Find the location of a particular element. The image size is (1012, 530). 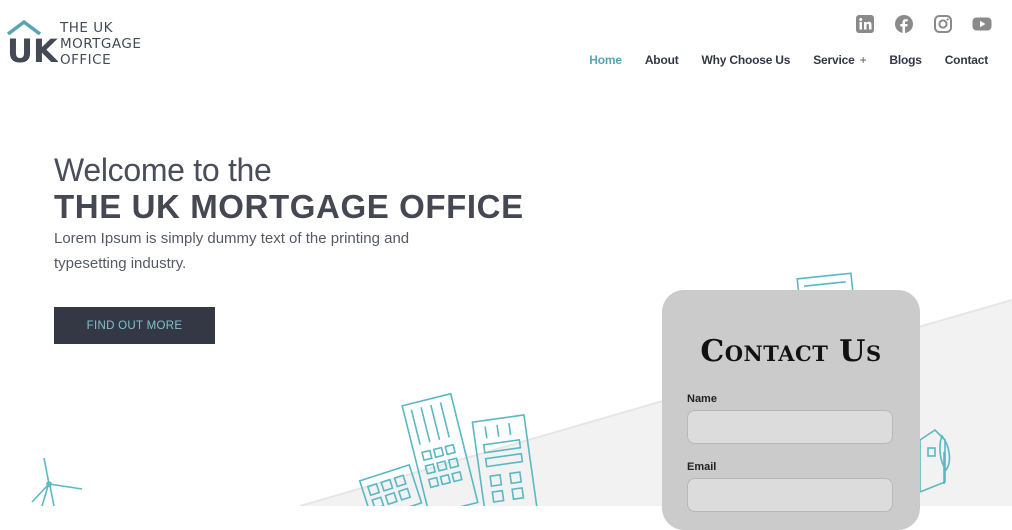

find-out-more-button: FIND OUT MORE is located at coordinates (134, 325).